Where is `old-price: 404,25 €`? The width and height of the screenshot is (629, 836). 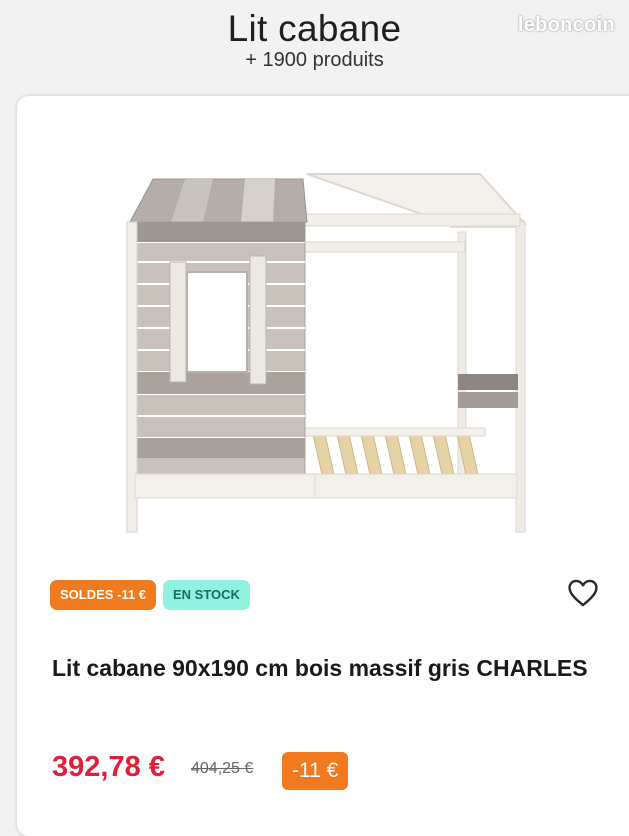 old-price: 404,25 € is located at coordinates (222, 768).